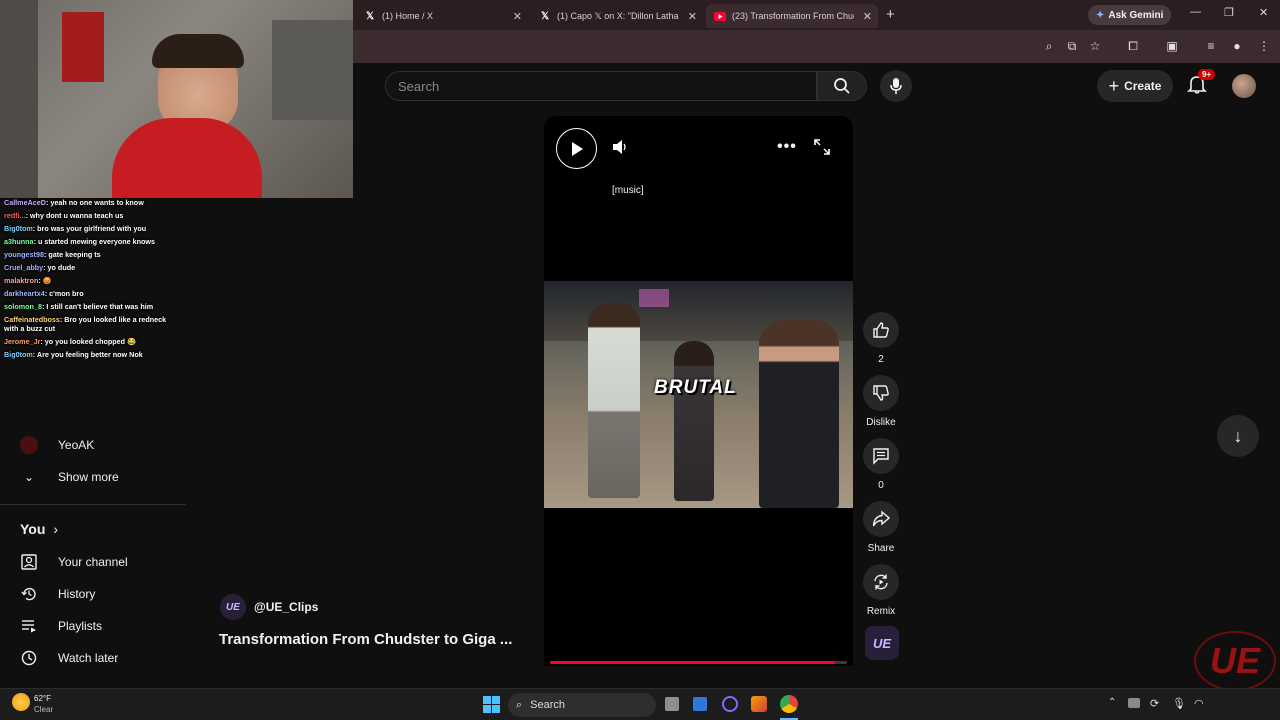 This screenshot has width=1280, height=720. Describe the element at coordinates (1179, 703) in the screenshot. I see `tray-mic-icon: 🎙` at that location.